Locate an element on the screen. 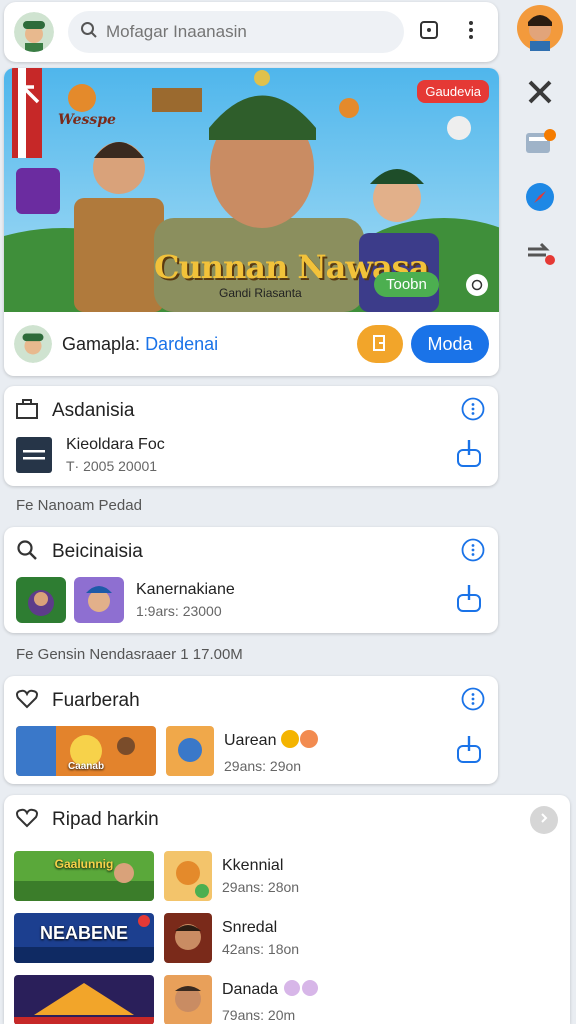 Image resolution: width=576 pixels, height=1024 pixels. hero-pill-label: Toobn is located at coordinates (406, 284).